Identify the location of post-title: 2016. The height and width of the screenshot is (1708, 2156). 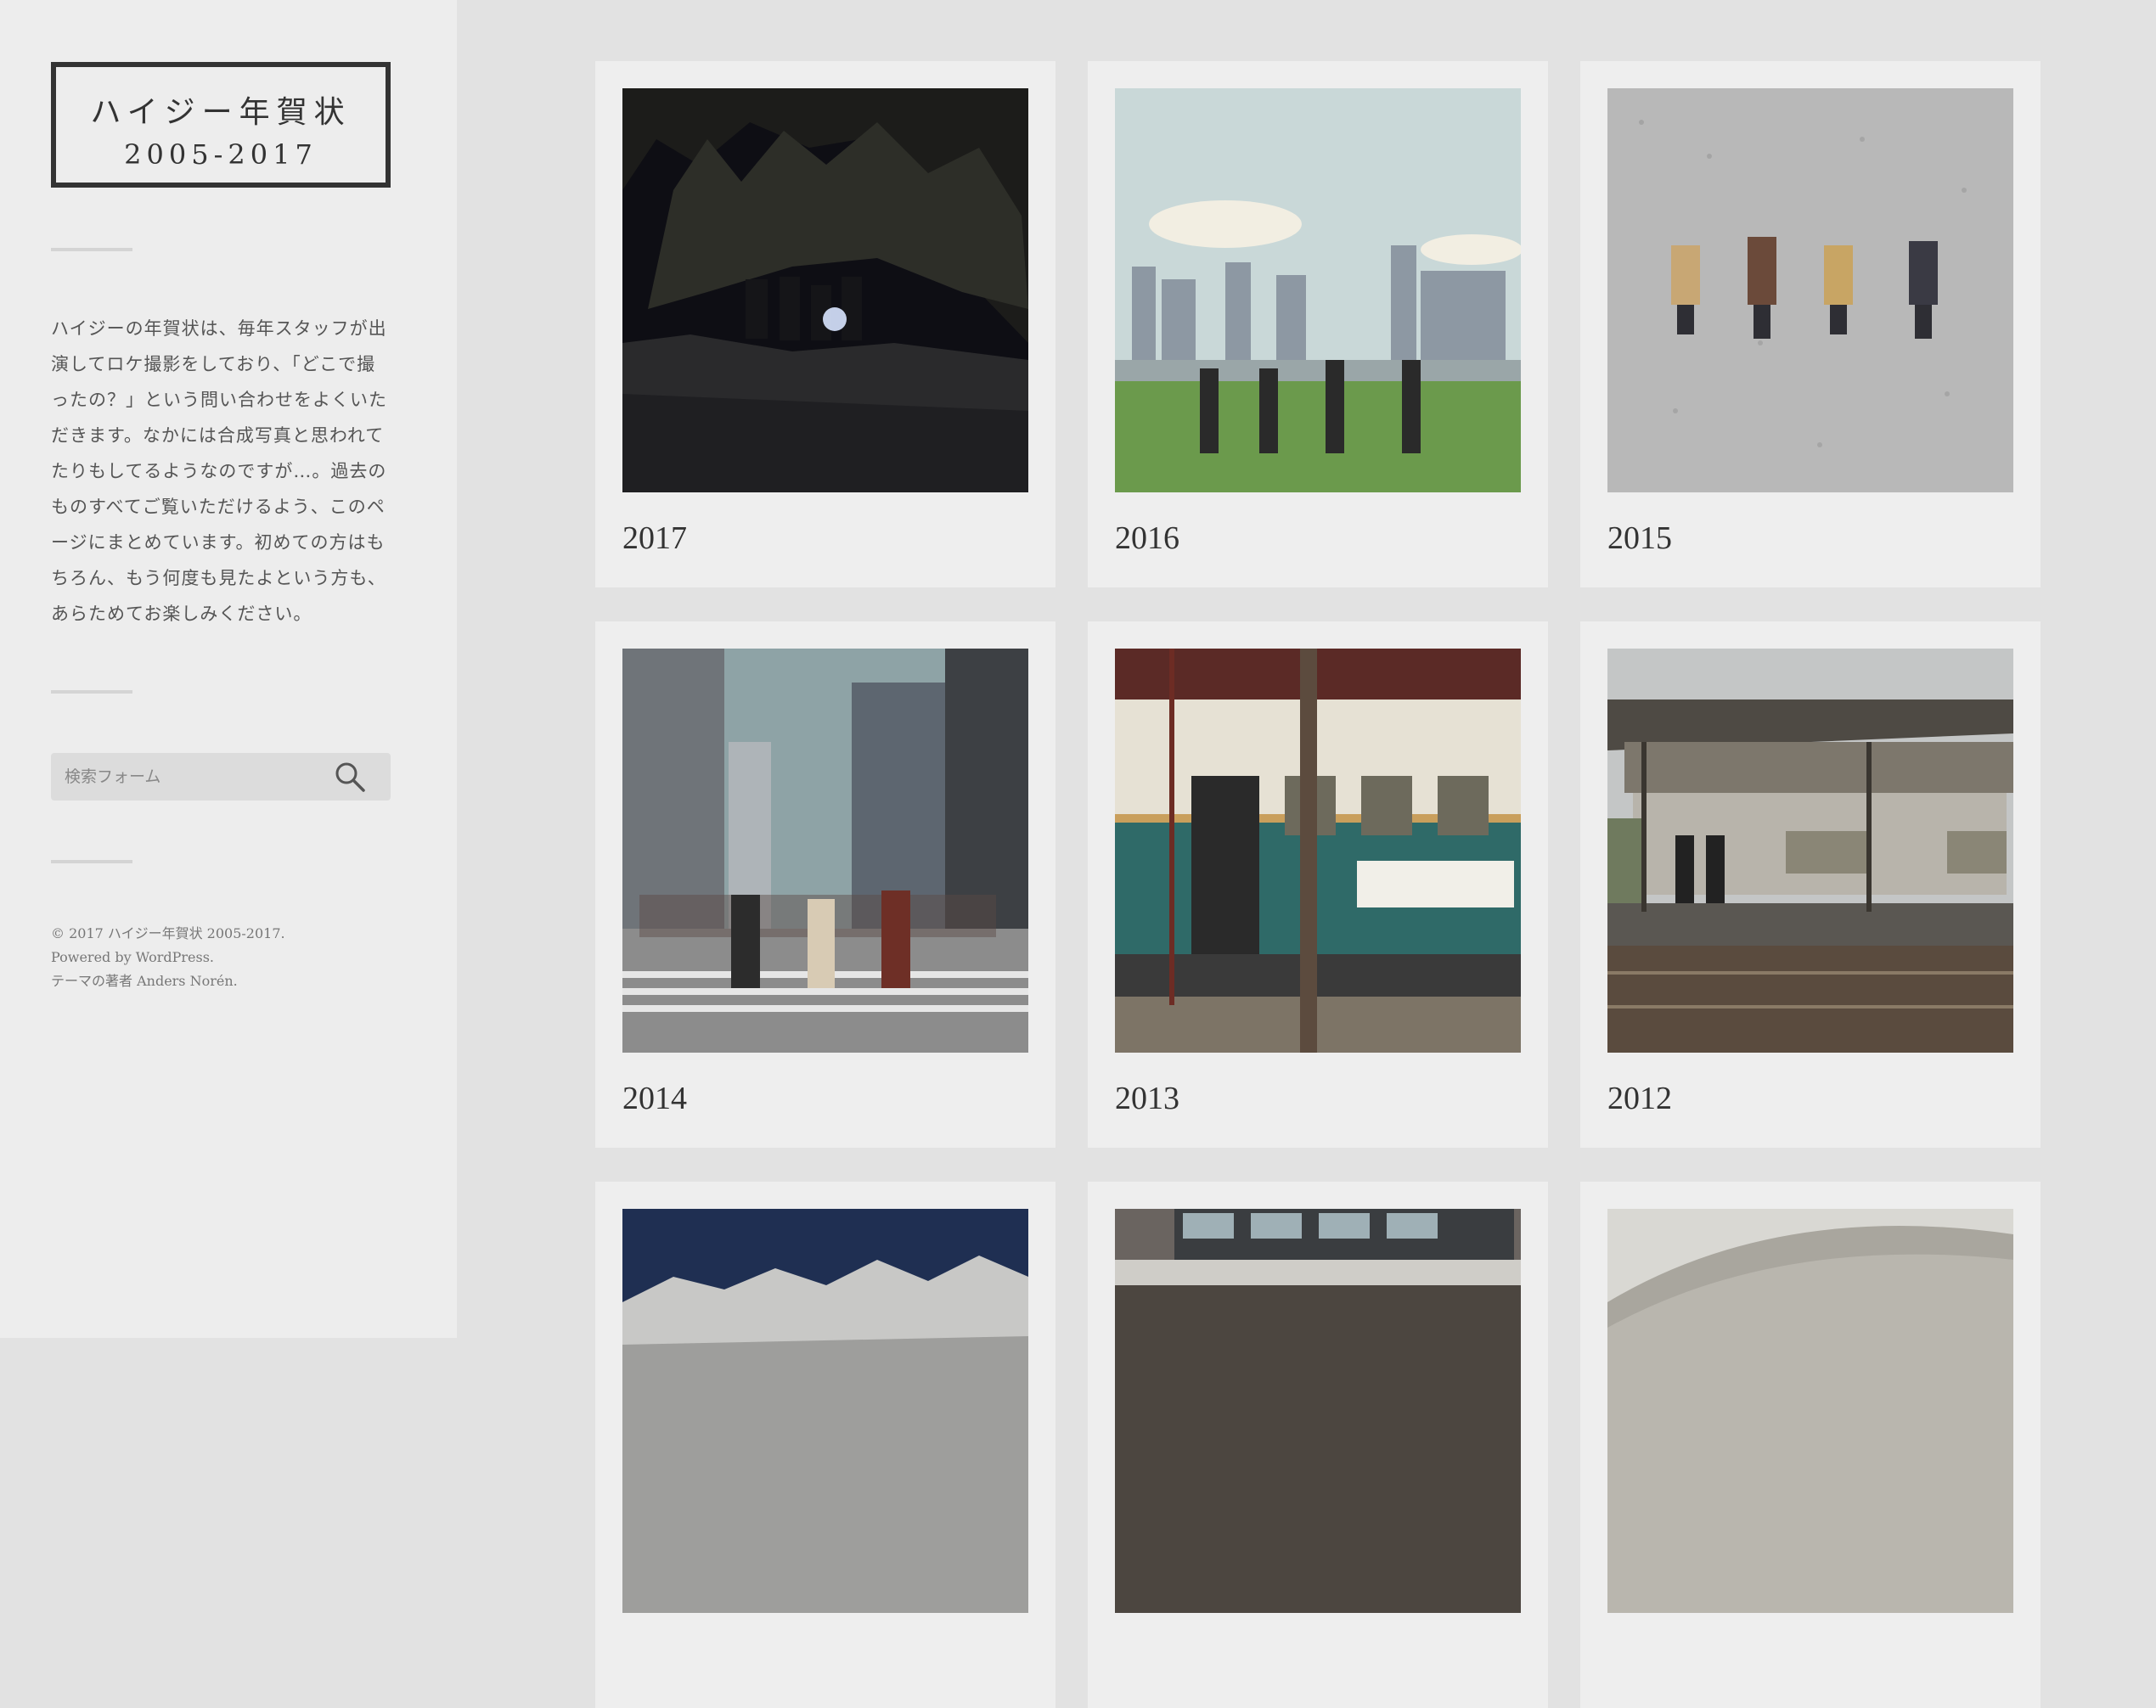
(1147, 538).